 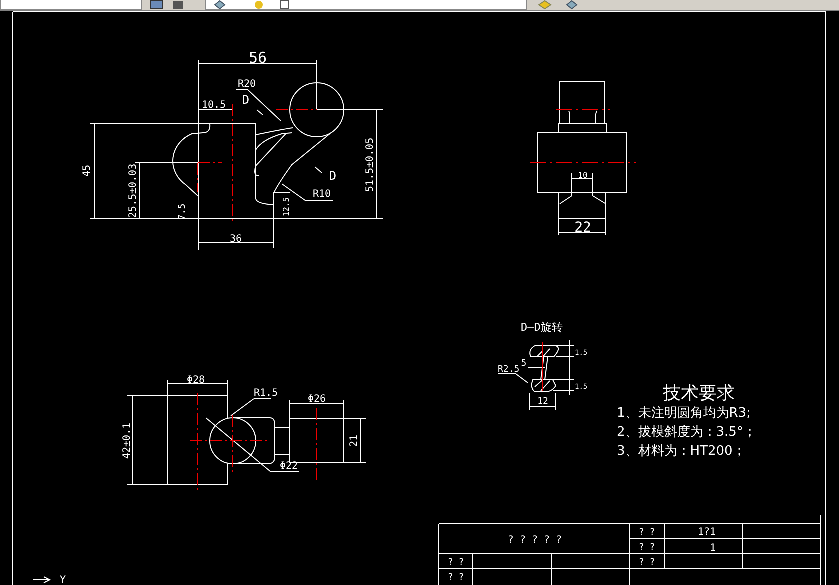 I want to click on sun-icon, so click(x=259, y=5).